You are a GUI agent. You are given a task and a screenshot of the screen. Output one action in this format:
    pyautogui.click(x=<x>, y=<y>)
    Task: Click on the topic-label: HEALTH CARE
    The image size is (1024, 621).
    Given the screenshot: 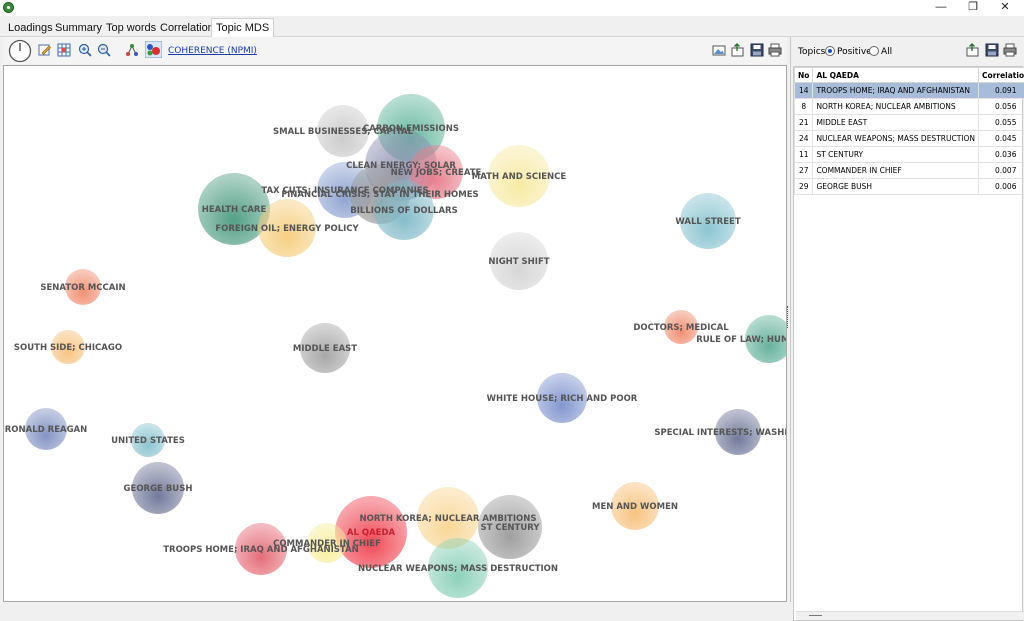 What is the action you would take?
    pyautogui.click(x=234, y=210)
    